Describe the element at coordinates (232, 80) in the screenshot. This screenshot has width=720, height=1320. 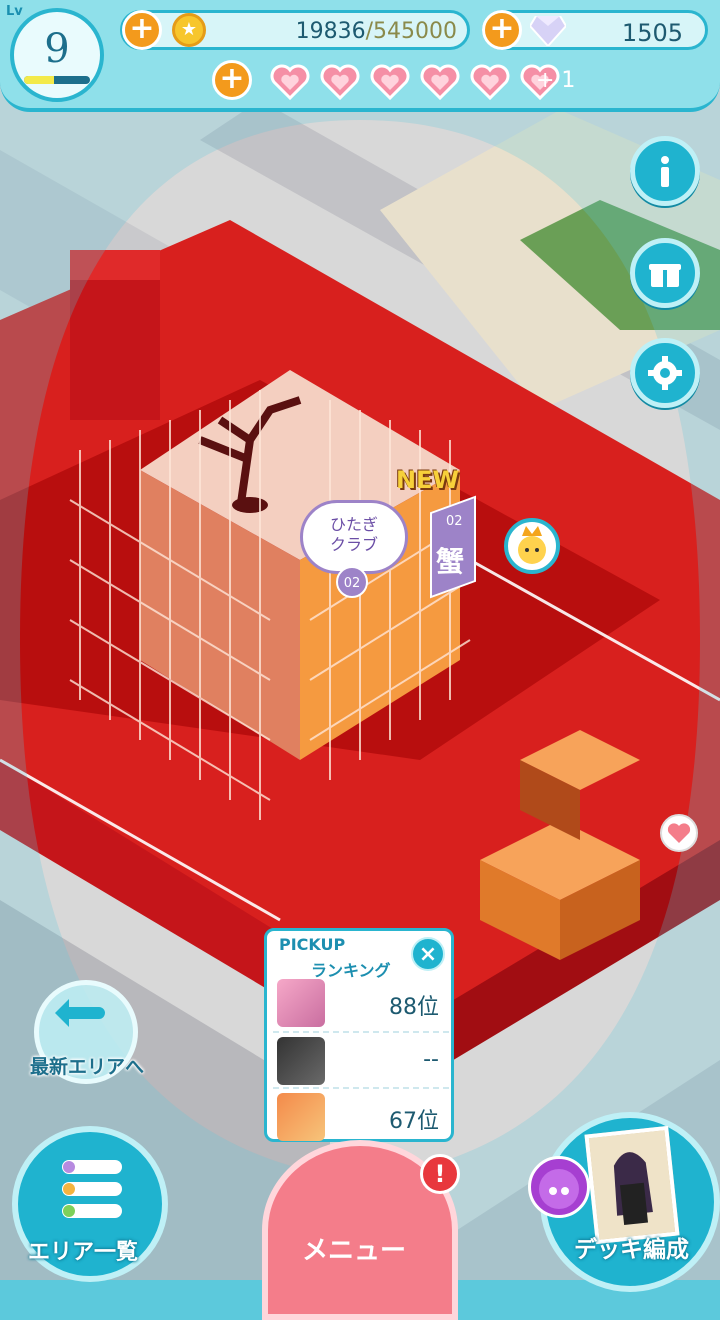
I see `add-heart-button: +` at that location.